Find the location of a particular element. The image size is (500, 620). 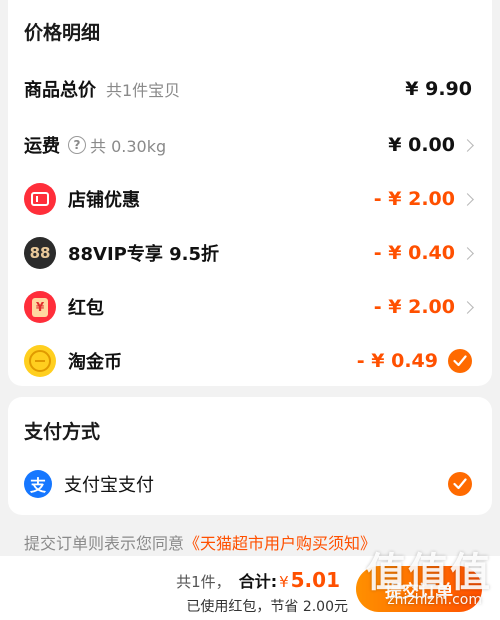

price-detail-title: 价格明细 is located at coordinates (62, 33).